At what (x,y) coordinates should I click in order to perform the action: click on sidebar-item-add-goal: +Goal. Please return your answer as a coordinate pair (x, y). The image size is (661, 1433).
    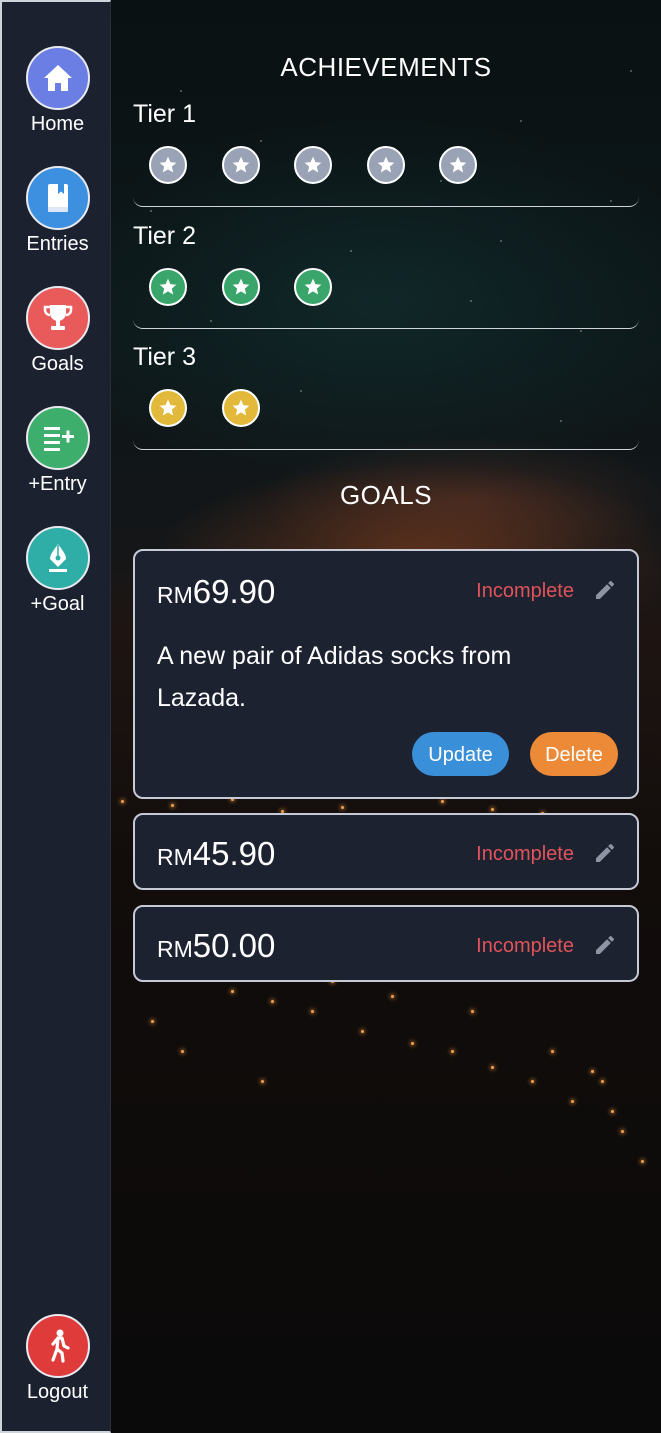
    Looking at the image, I should click on (57, 571).